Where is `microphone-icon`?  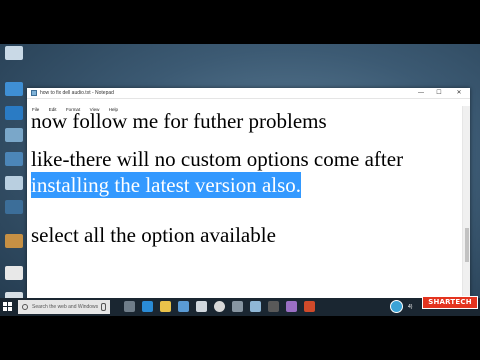 microphone-icon is located at coordinates (103, 307).